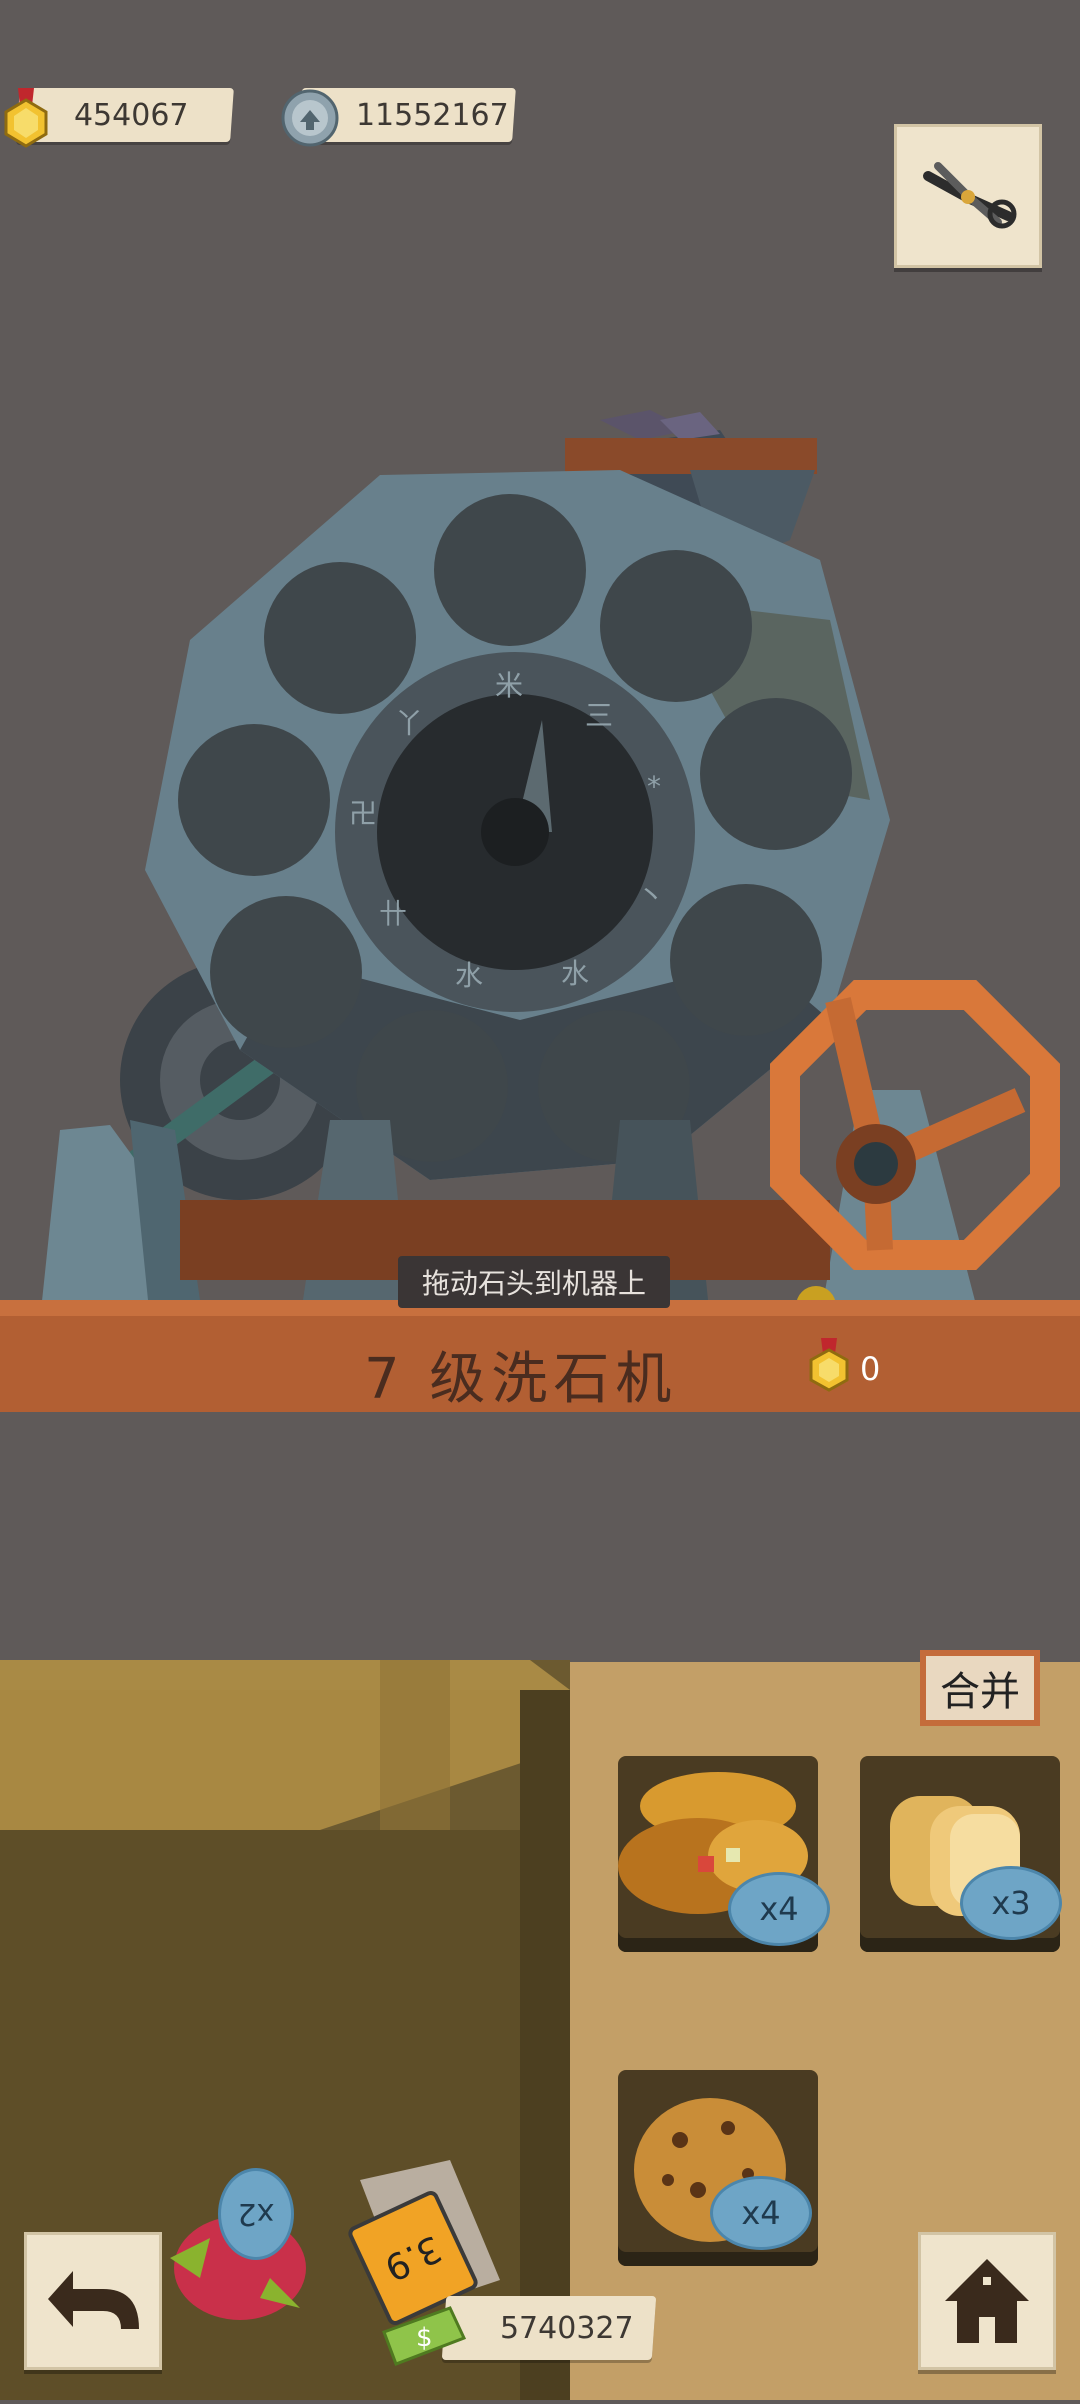 The height and width of the screenshot is (2404, 1080). What do you see at coordinates (393, 913) in the screenshot?
I see `dial-char: 卄` at bounding box center [393, 913].